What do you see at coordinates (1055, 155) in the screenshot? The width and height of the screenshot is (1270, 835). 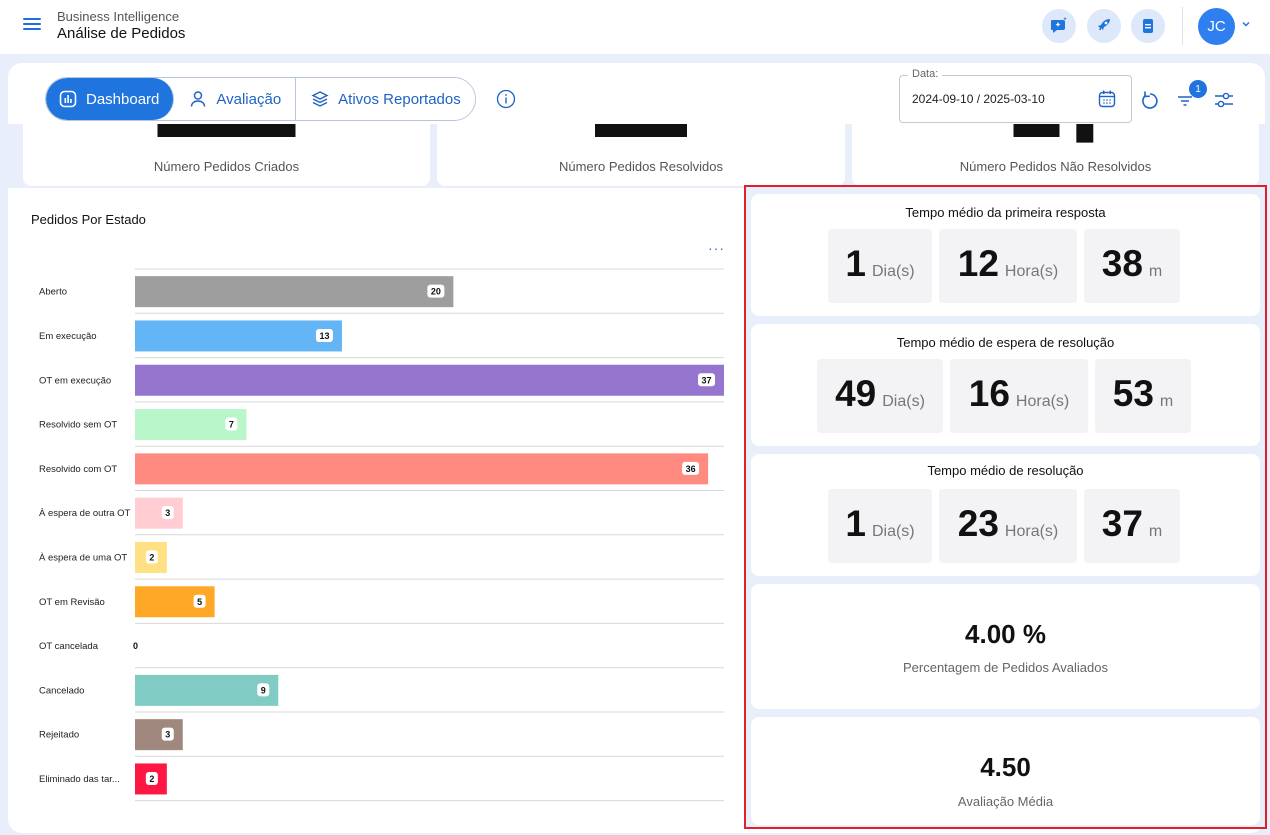 I see `kpi-unresolved: ▬ ▮ Número Pedidos Não Resolvidos` at bounding box center [1055, 155].